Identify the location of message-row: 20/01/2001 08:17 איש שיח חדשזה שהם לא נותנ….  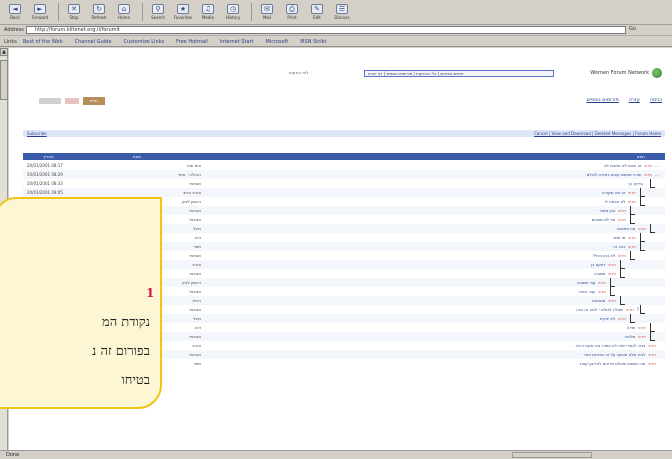
(344, 165).